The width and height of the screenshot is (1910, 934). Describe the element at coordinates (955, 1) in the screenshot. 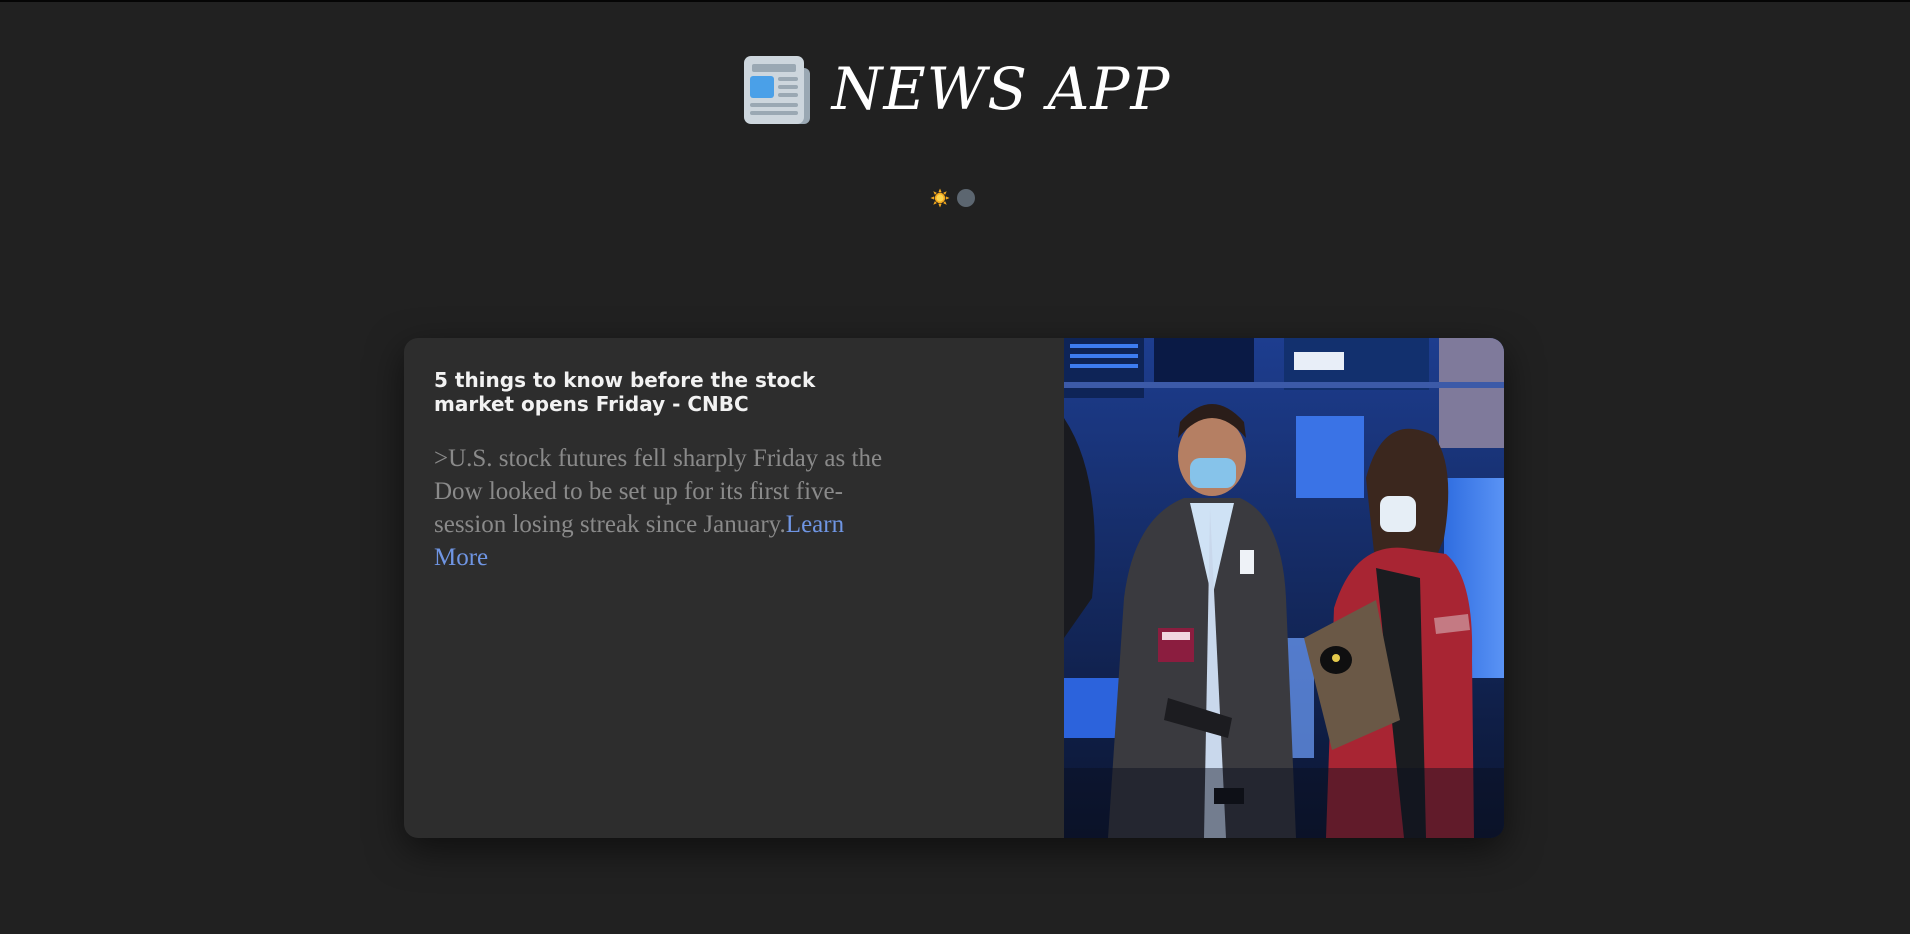

I see `window-top-border` at that location.